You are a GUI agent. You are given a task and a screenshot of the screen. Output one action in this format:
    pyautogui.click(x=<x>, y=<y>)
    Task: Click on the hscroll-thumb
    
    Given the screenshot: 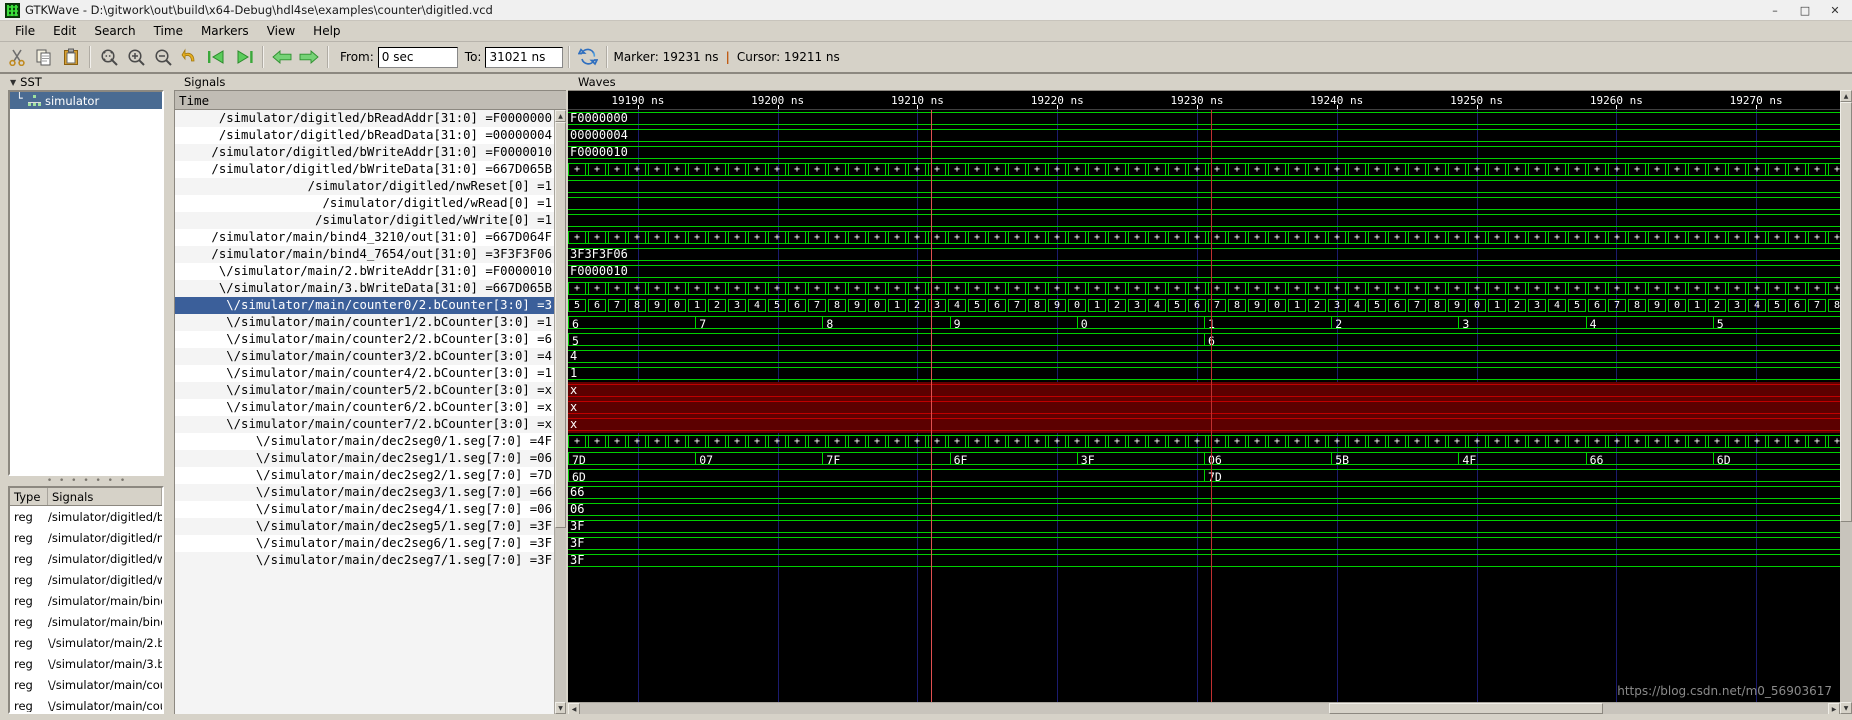 What is the action you would take?
    pyautogui.click(x=1466, y=708)
    